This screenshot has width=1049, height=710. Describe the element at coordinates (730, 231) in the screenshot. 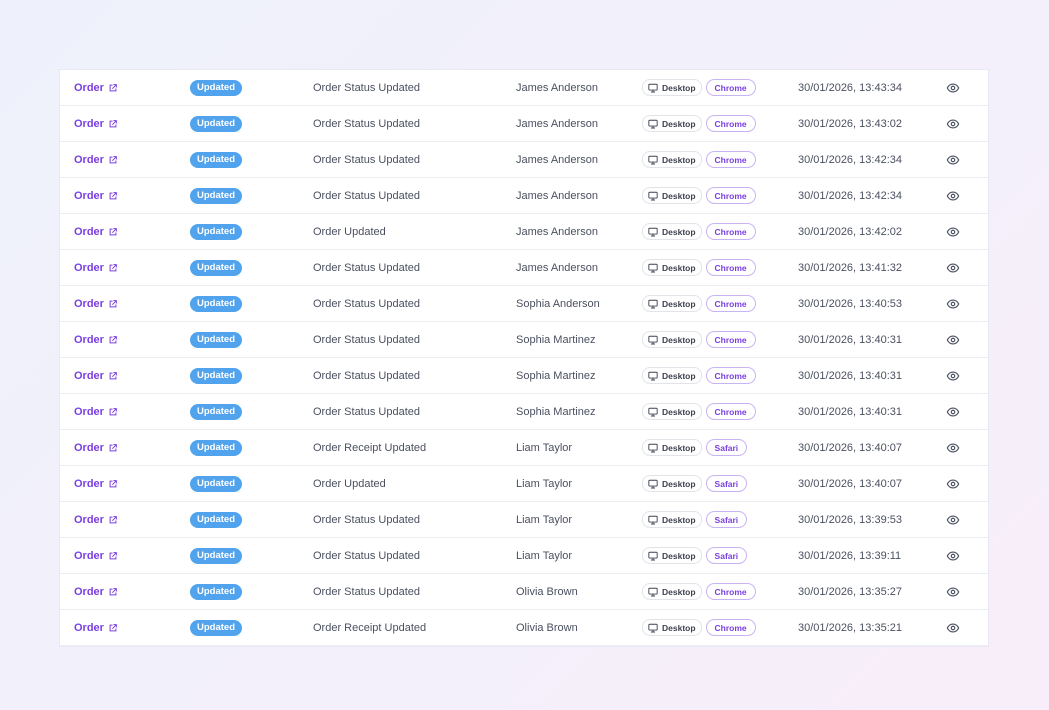

I see `browser-tag: Chrome` at that location.